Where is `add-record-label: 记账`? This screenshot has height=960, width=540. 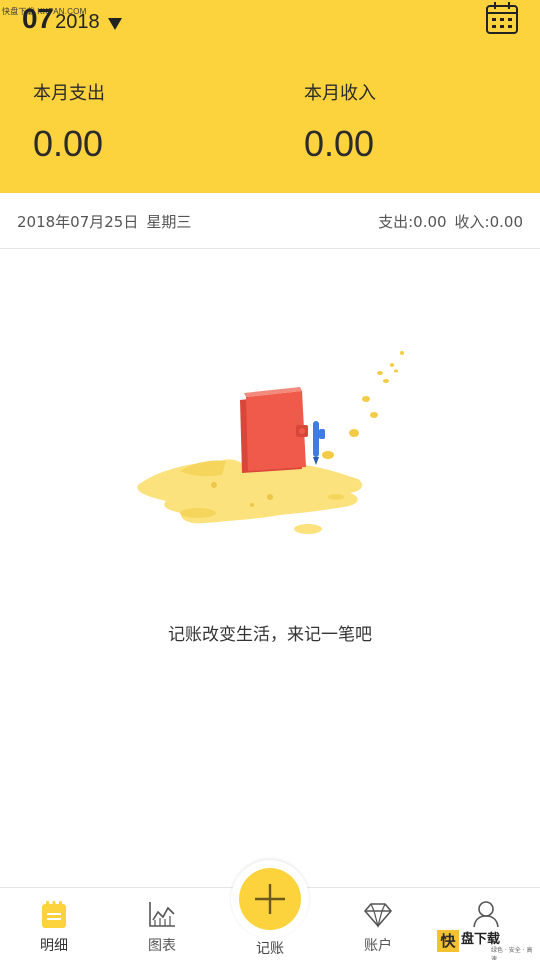 add-record-label: 记账 is located at coordinates (270, 949).